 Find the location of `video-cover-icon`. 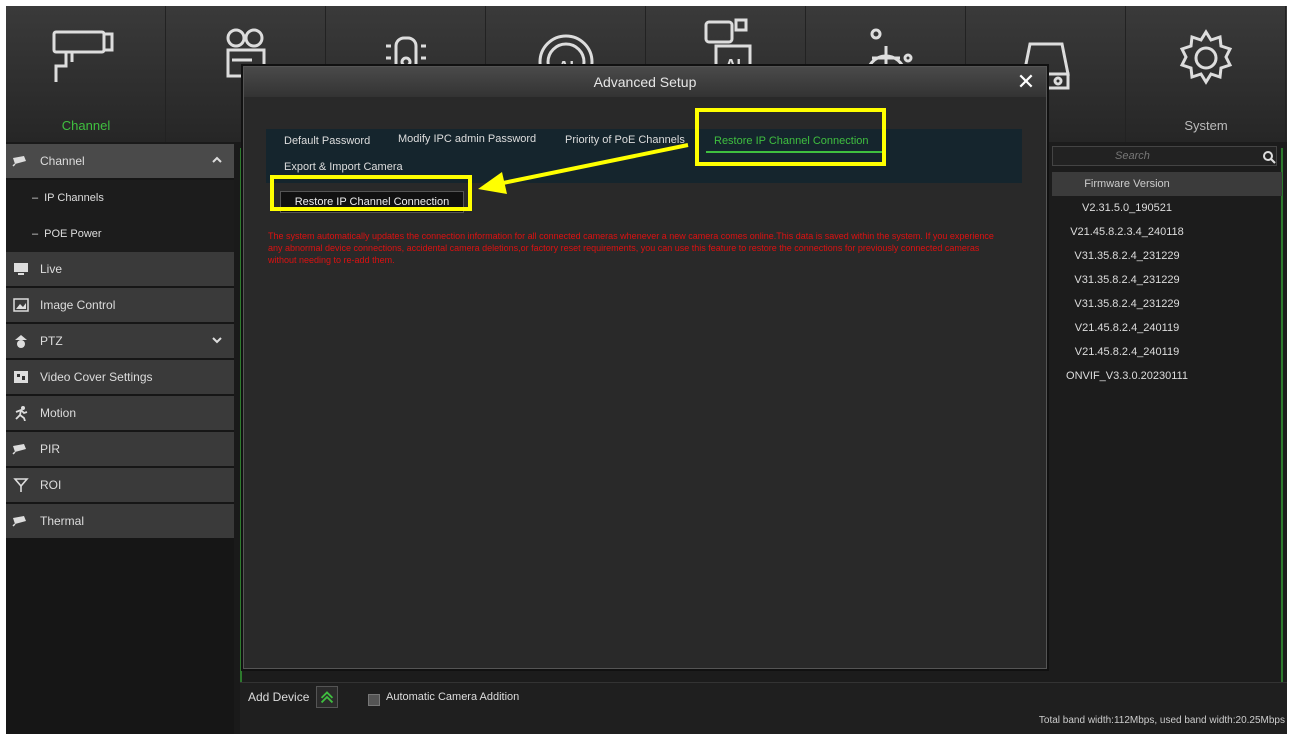

video-cover-icon is located at coordinates (21, 377).